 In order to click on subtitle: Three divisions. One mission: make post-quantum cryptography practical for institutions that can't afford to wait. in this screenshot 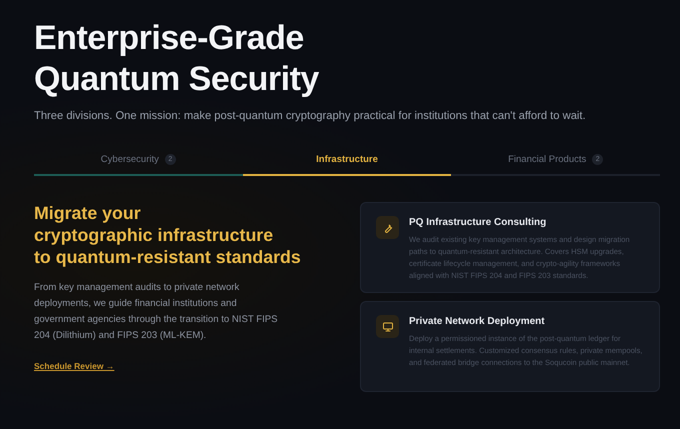, I will do `click(310, 116)`.